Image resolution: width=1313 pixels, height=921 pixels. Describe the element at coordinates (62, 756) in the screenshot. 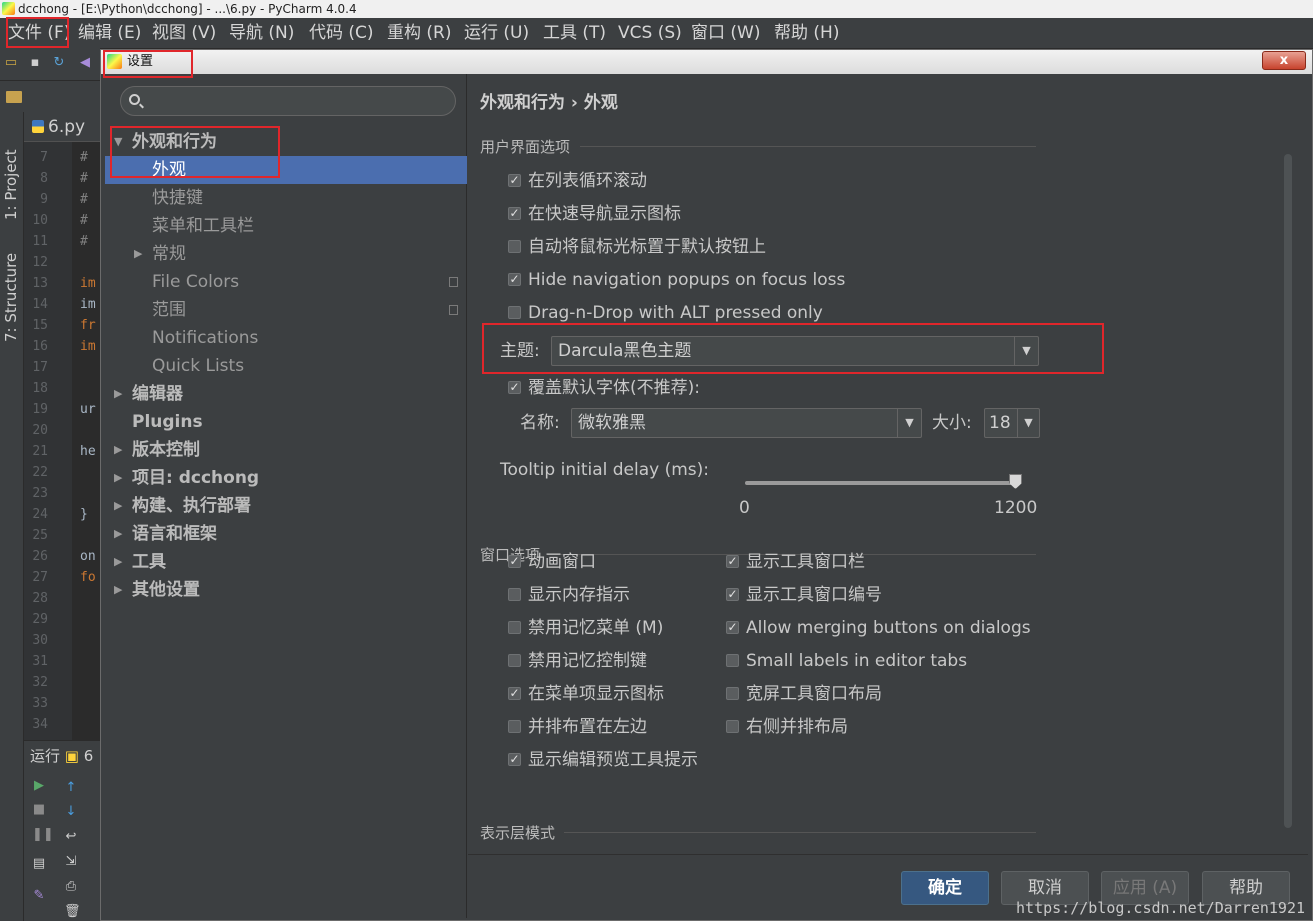

I see `run-panel-title: 运行 ▣ 6` at that location.